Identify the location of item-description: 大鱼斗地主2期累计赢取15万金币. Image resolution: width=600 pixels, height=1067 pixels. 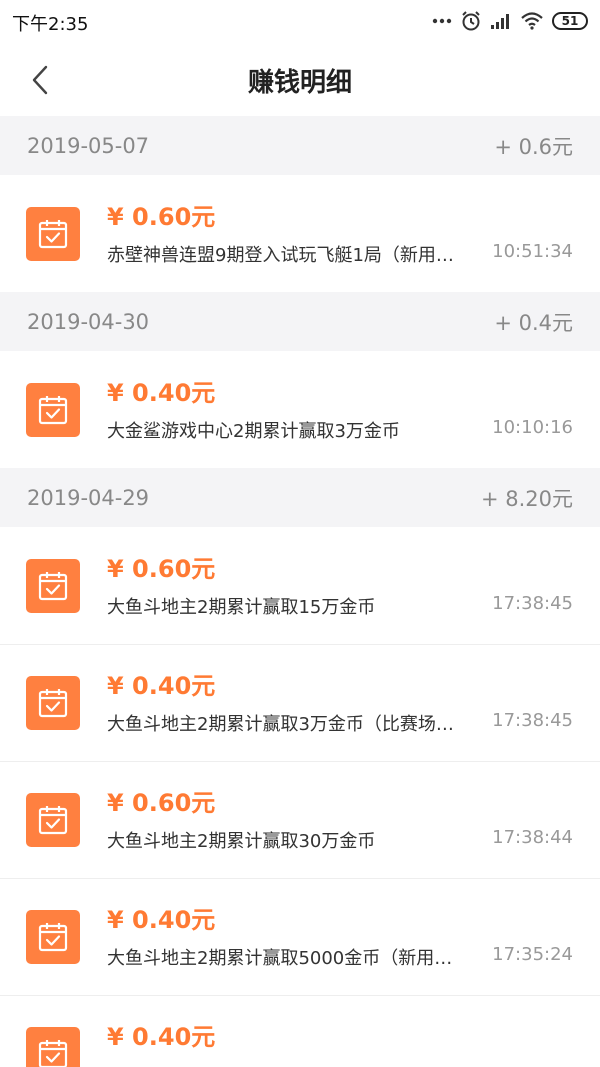
(241, 607).